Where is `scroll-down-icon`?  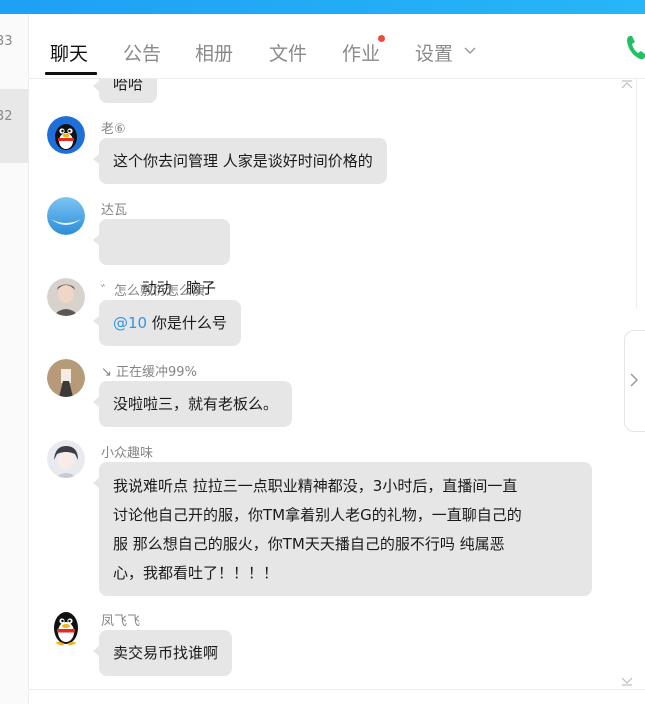
scroll-down-icon is located at coordinates (627, 681).